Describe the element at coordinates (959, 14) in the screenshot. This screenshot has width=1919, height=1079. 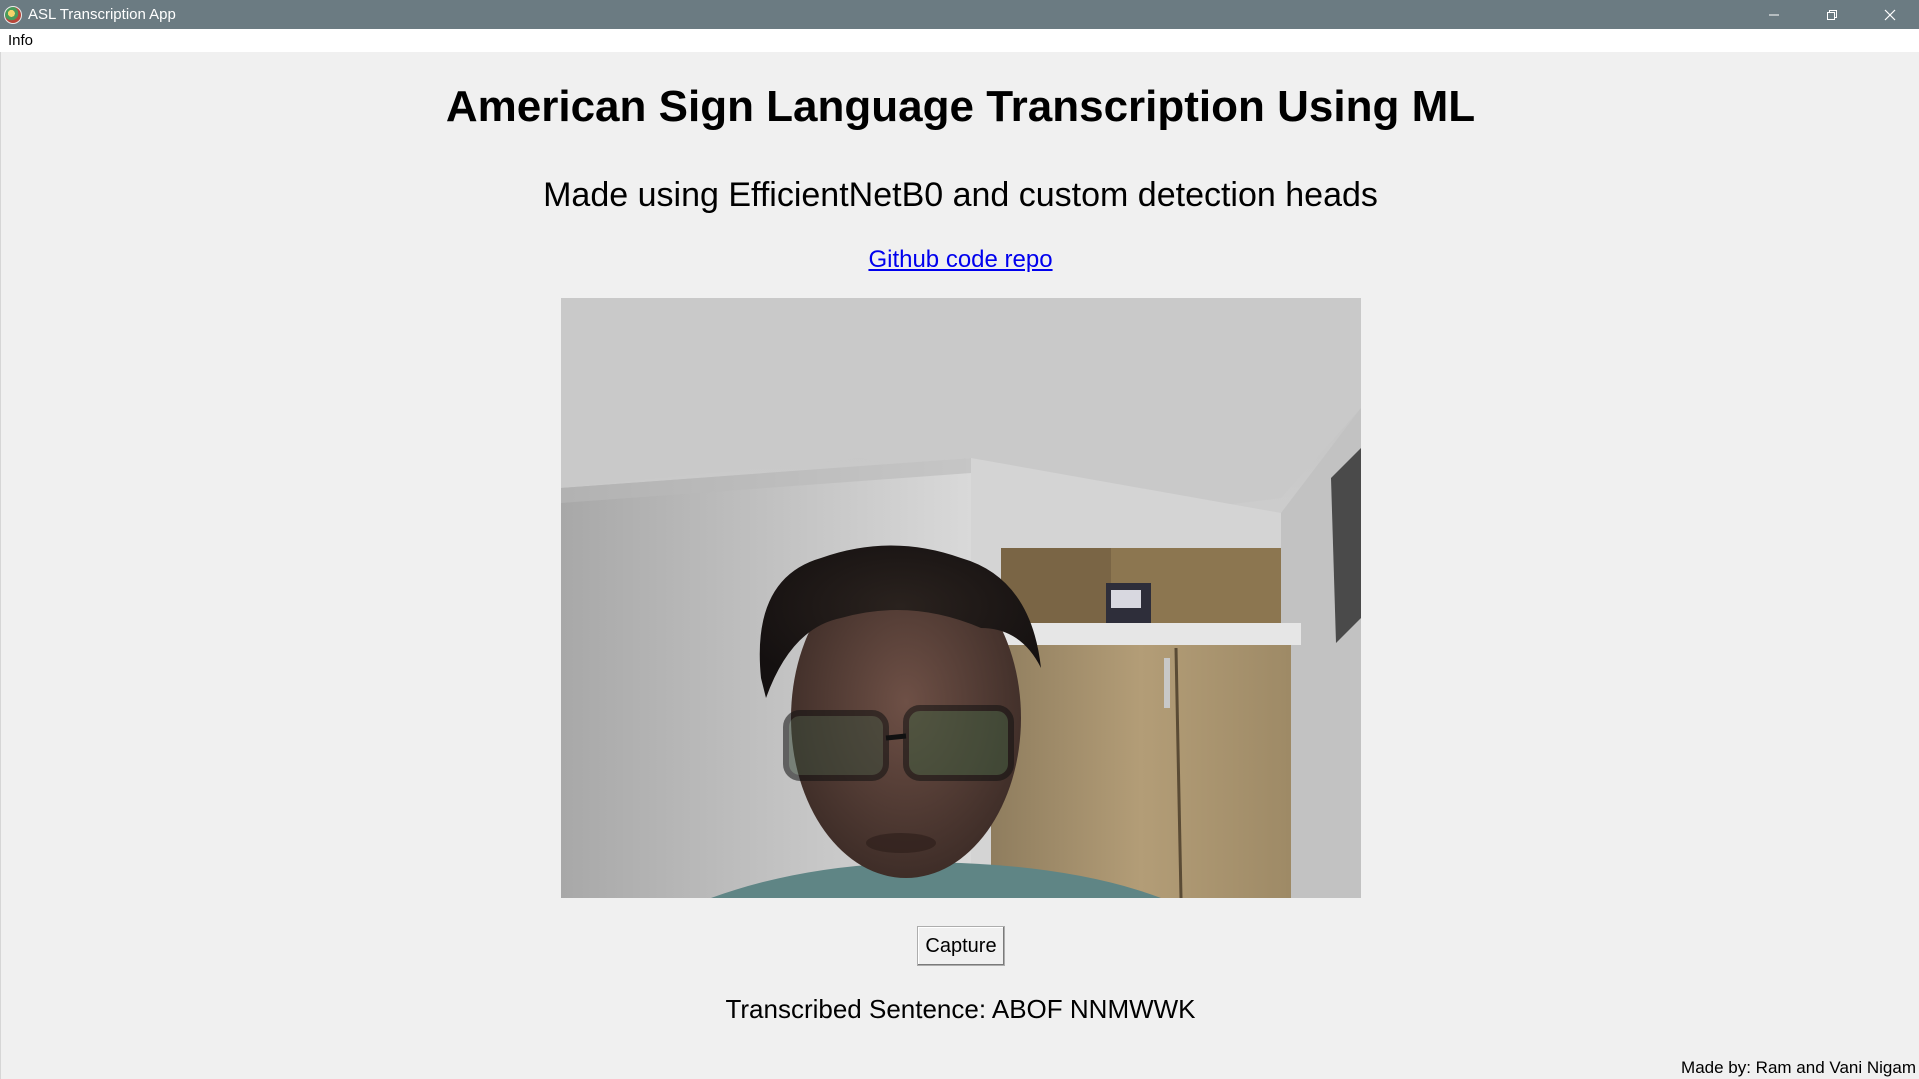
I see `title-bar: ASL Transcription App` at that location.